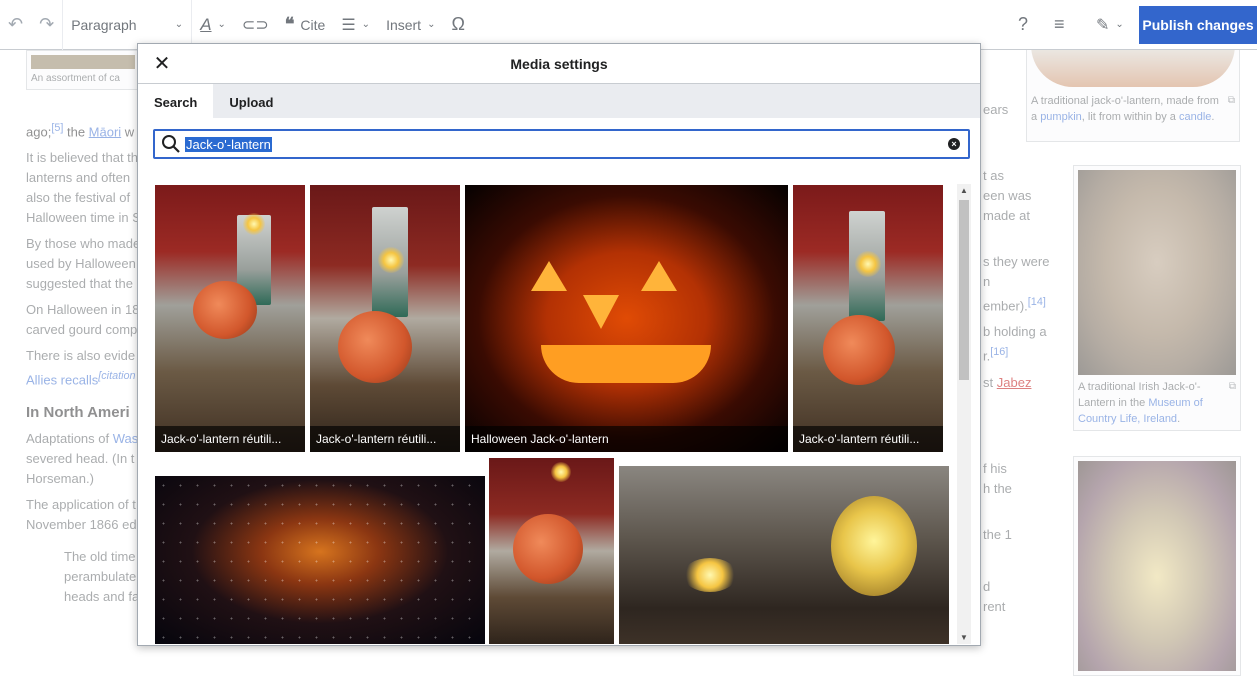 This screenshot has width=1257, height=677. What do you see at coordinates (964, 190) in the screenshot?
I see `scroll-up-arrow: ▲` at bounding box center [964, 190].